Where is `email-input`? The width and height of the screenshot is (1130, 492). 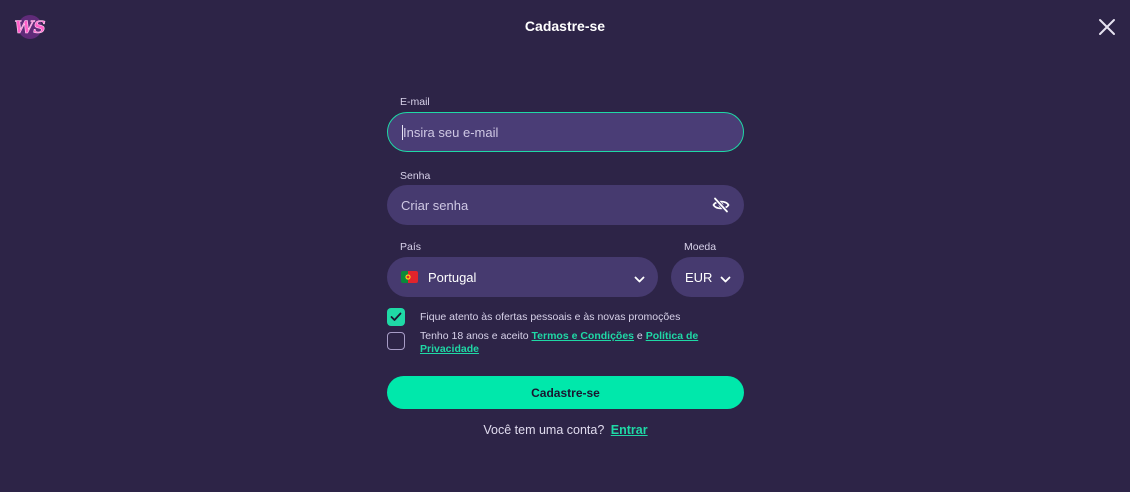
email-input is located at coordinates (566, 132).